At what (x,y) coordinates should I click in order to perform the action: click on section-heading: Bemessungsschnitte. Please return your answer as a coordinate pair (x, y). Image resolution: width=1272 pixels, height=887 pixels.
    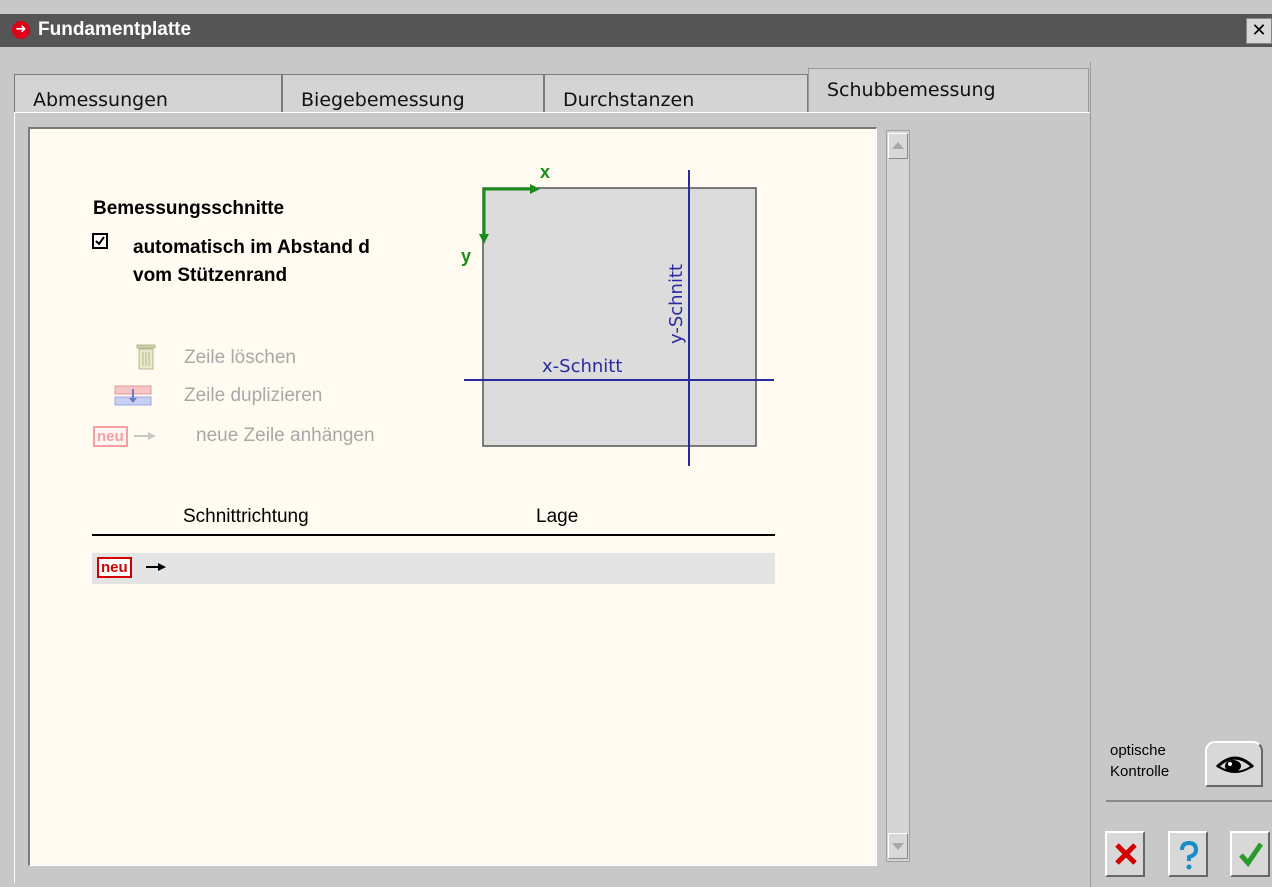
    Looking at the image, I should click on (189, 208).